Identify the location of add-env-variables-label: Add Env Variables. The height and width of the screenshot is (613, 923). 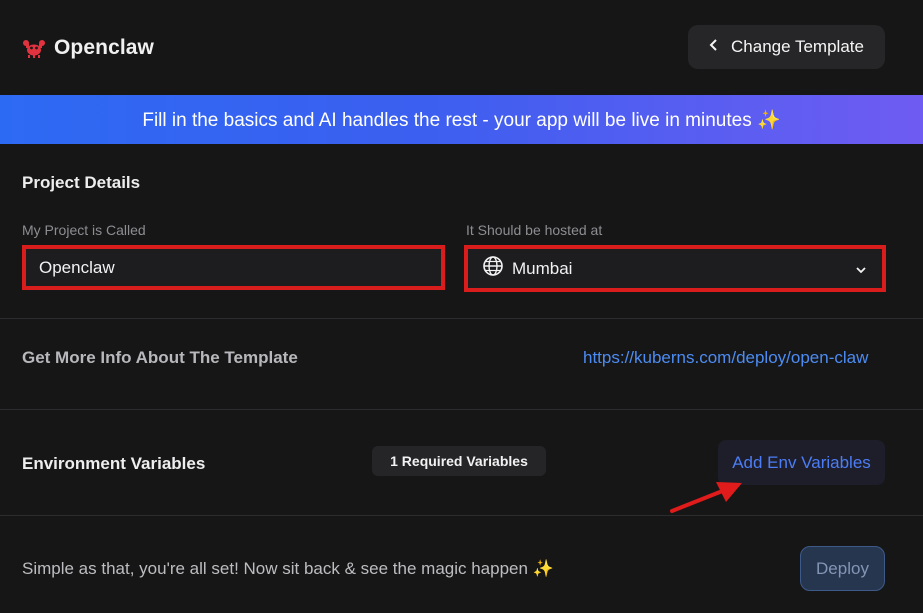
(801, 462).